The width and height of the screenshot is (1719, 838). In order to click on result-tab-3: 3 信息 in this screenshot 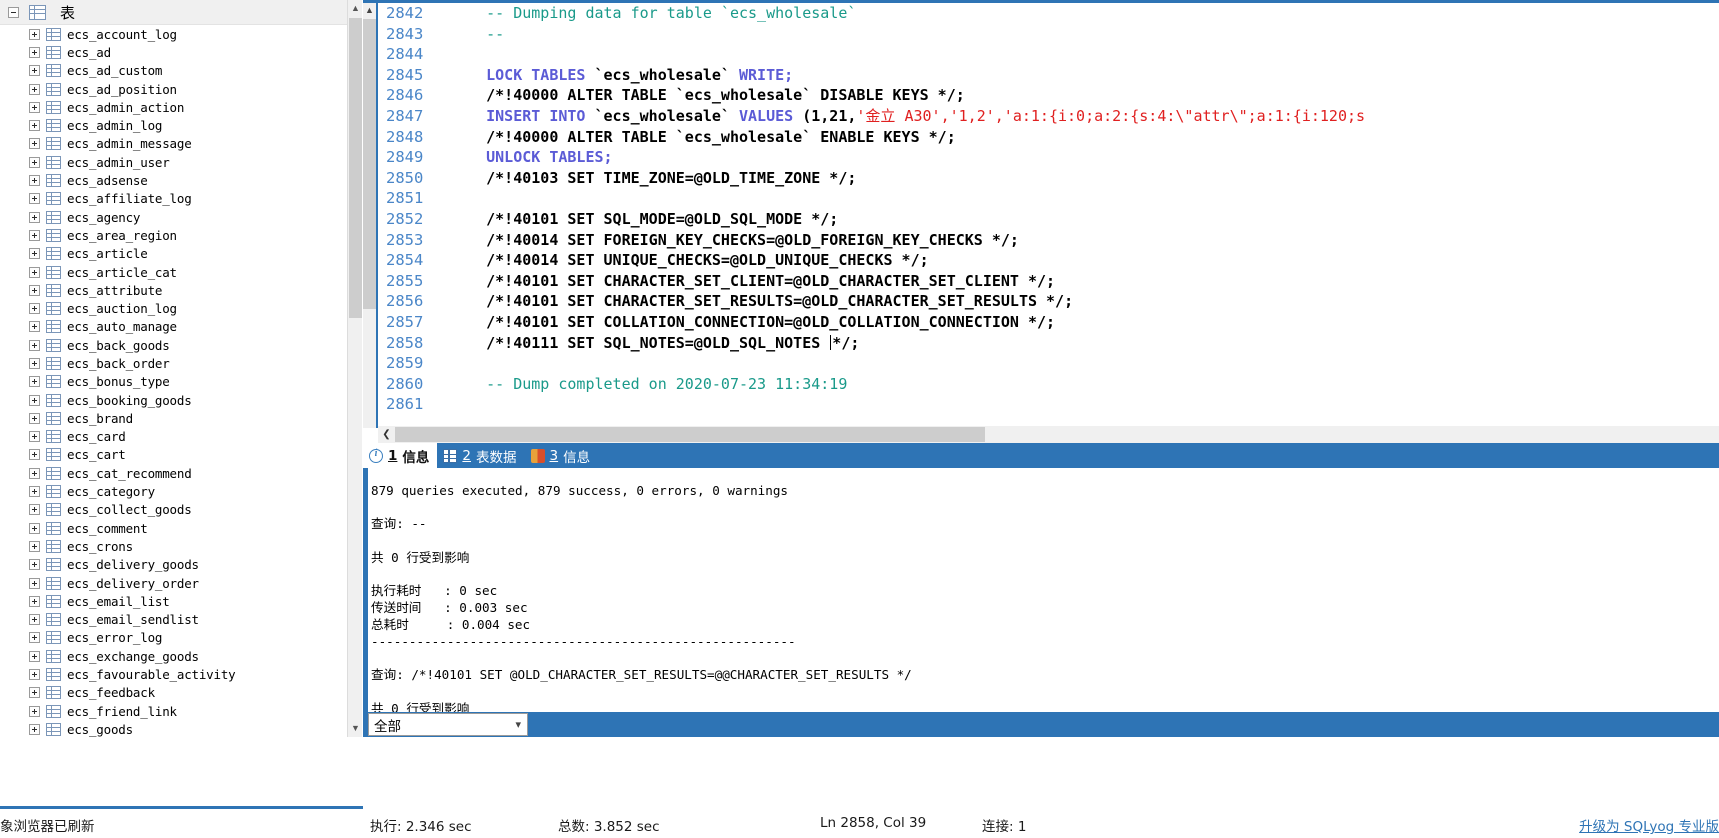, I will do `click(562, 455)`.